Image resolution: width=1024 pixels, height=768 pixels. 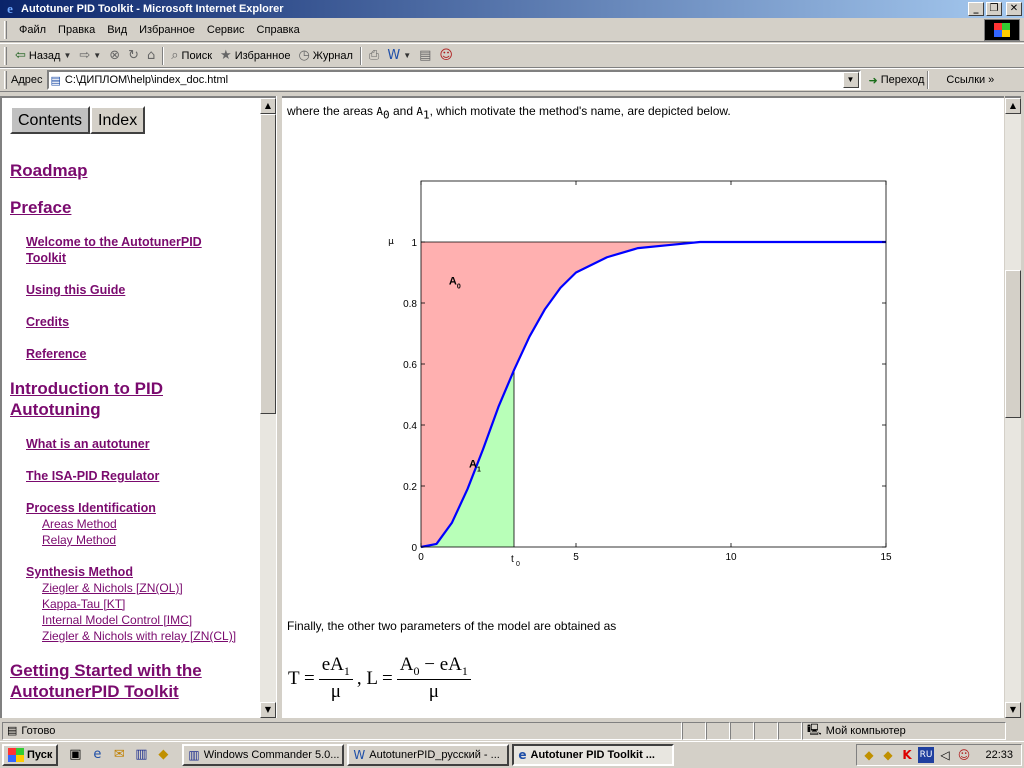 What do you see at coordinates (410, 365) in the screenshot?
I see `y-tick-label: 0.6` at bounding box center [410, 365].